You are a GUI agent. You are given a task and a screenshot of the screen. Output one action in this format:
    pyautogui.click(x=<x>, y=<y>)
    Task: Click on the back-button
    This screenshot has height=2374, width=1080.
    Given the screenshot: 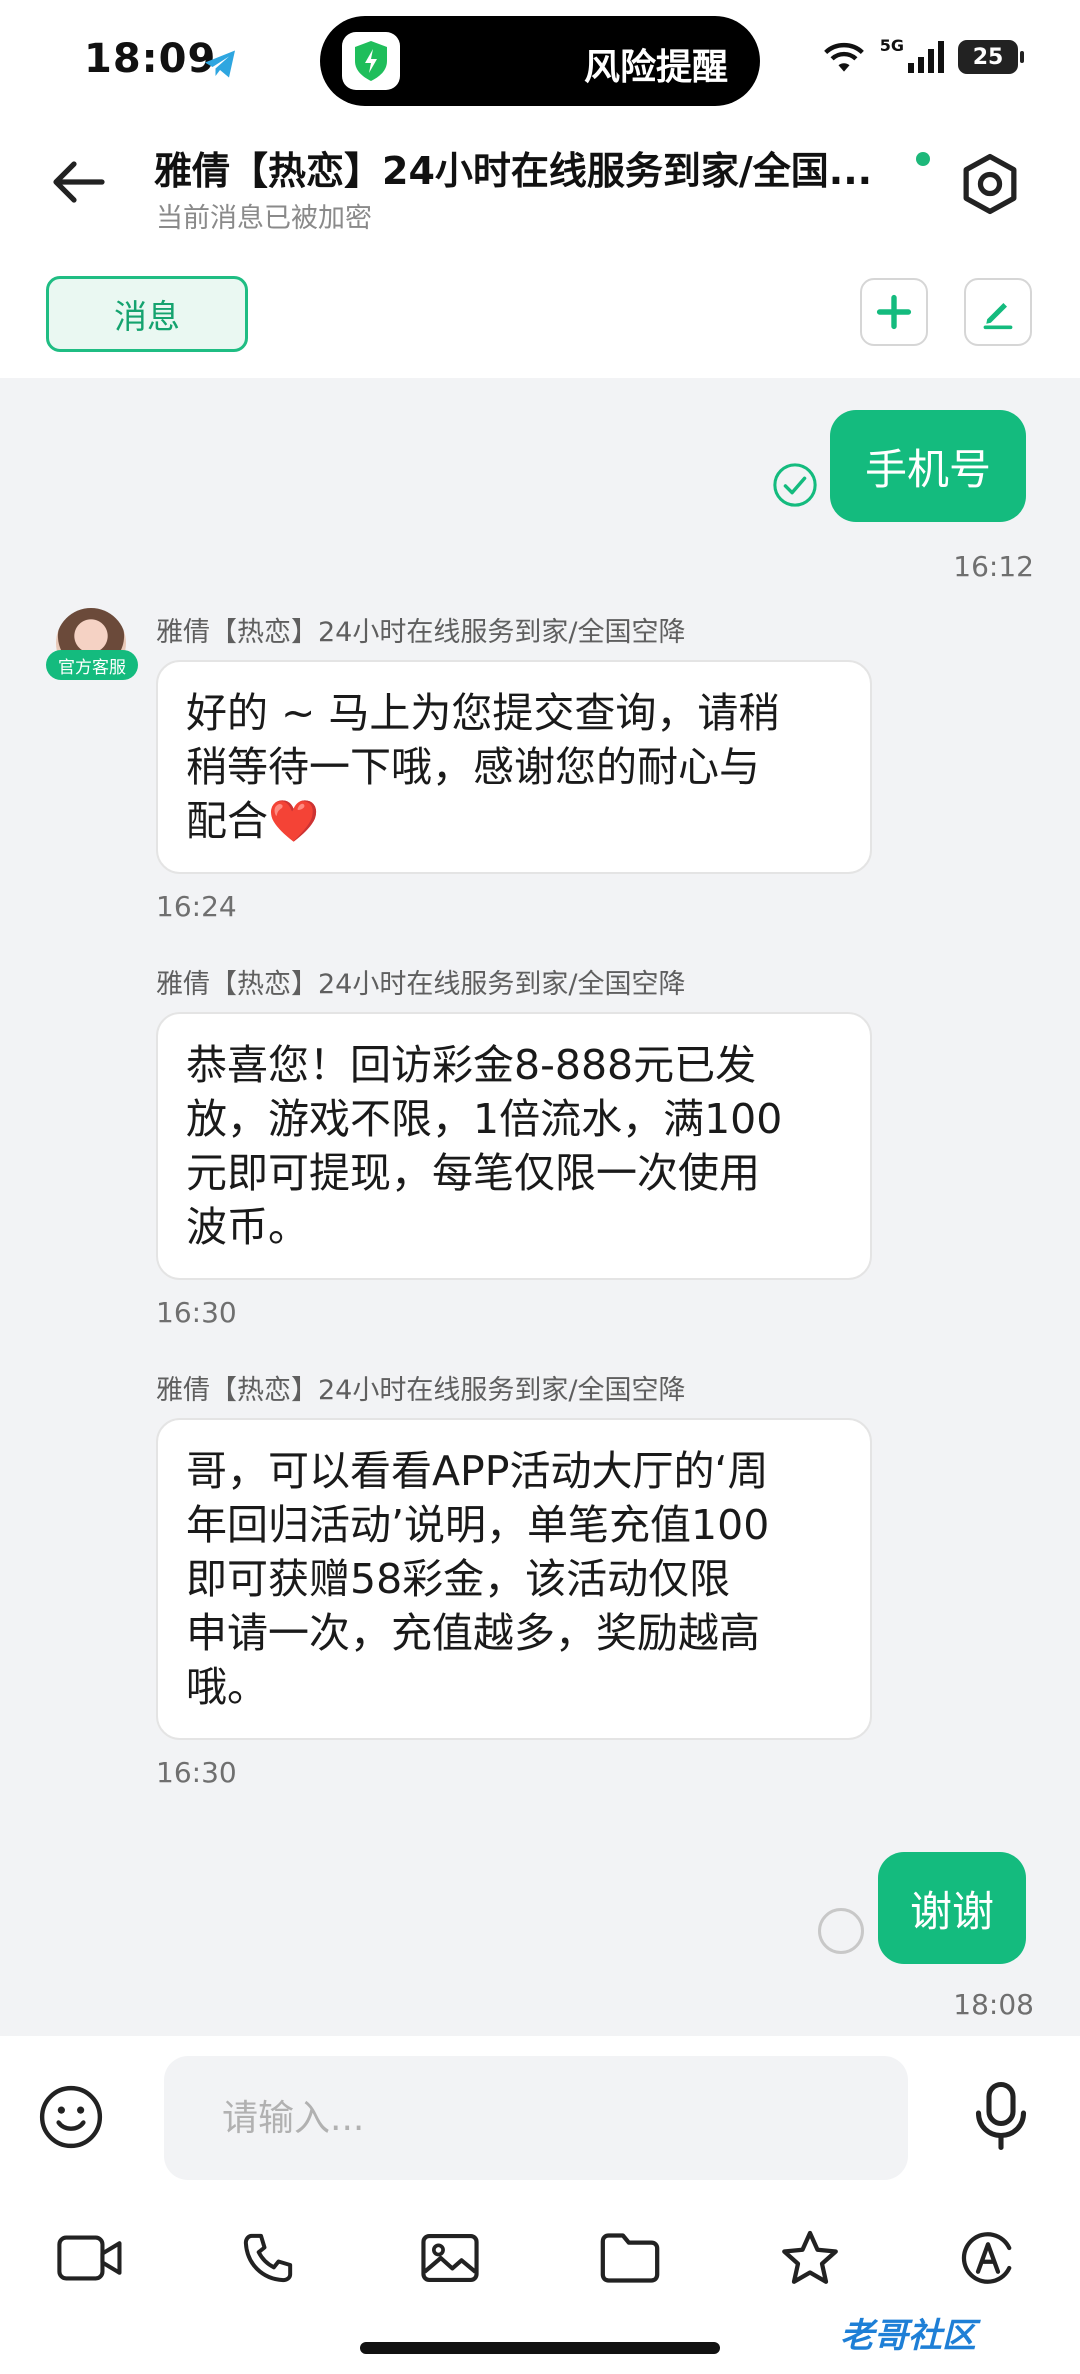 What is the action you would take?
    pyautogui.click(x=78, y=182)
    